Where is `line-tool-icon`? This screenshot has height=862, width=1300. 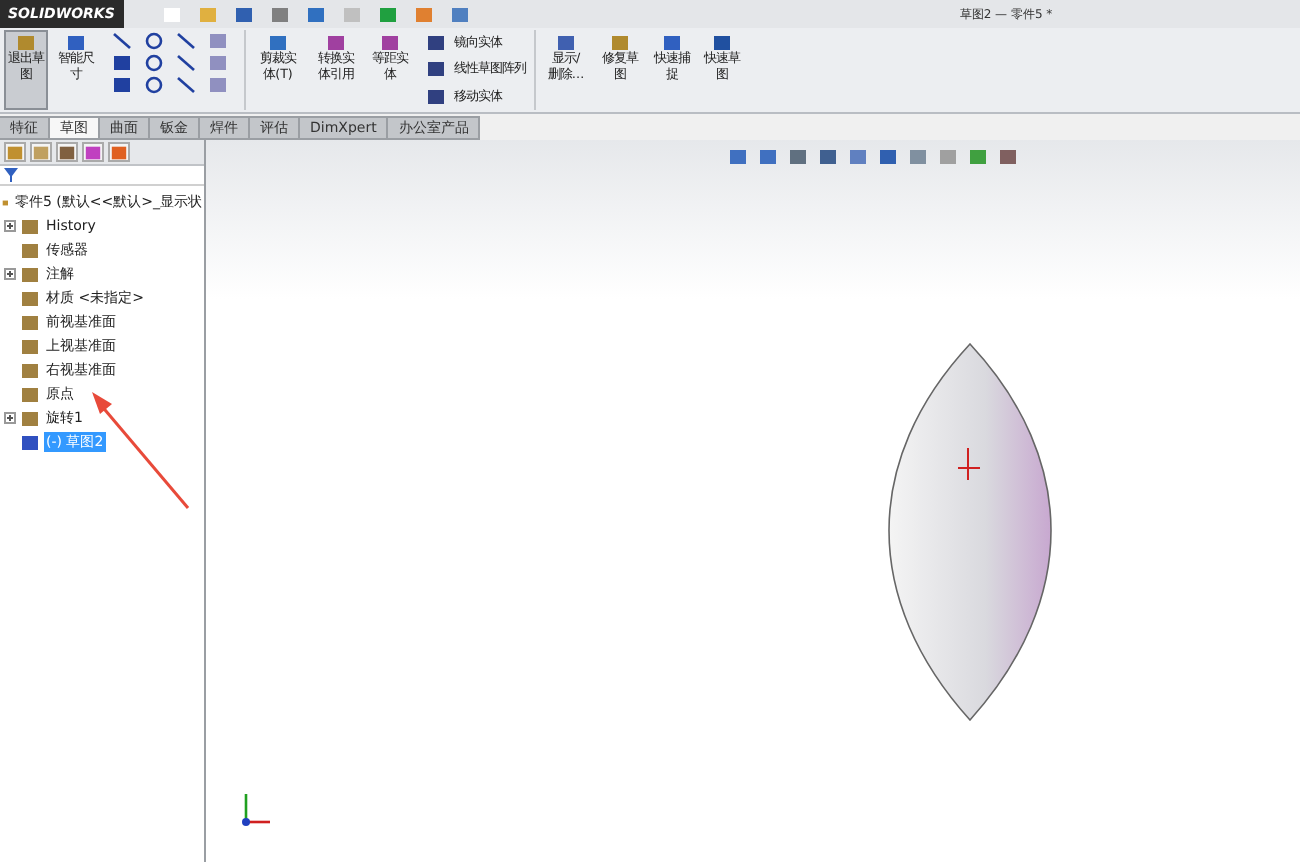
line-tool-icon is located at coordinates (122, 41).